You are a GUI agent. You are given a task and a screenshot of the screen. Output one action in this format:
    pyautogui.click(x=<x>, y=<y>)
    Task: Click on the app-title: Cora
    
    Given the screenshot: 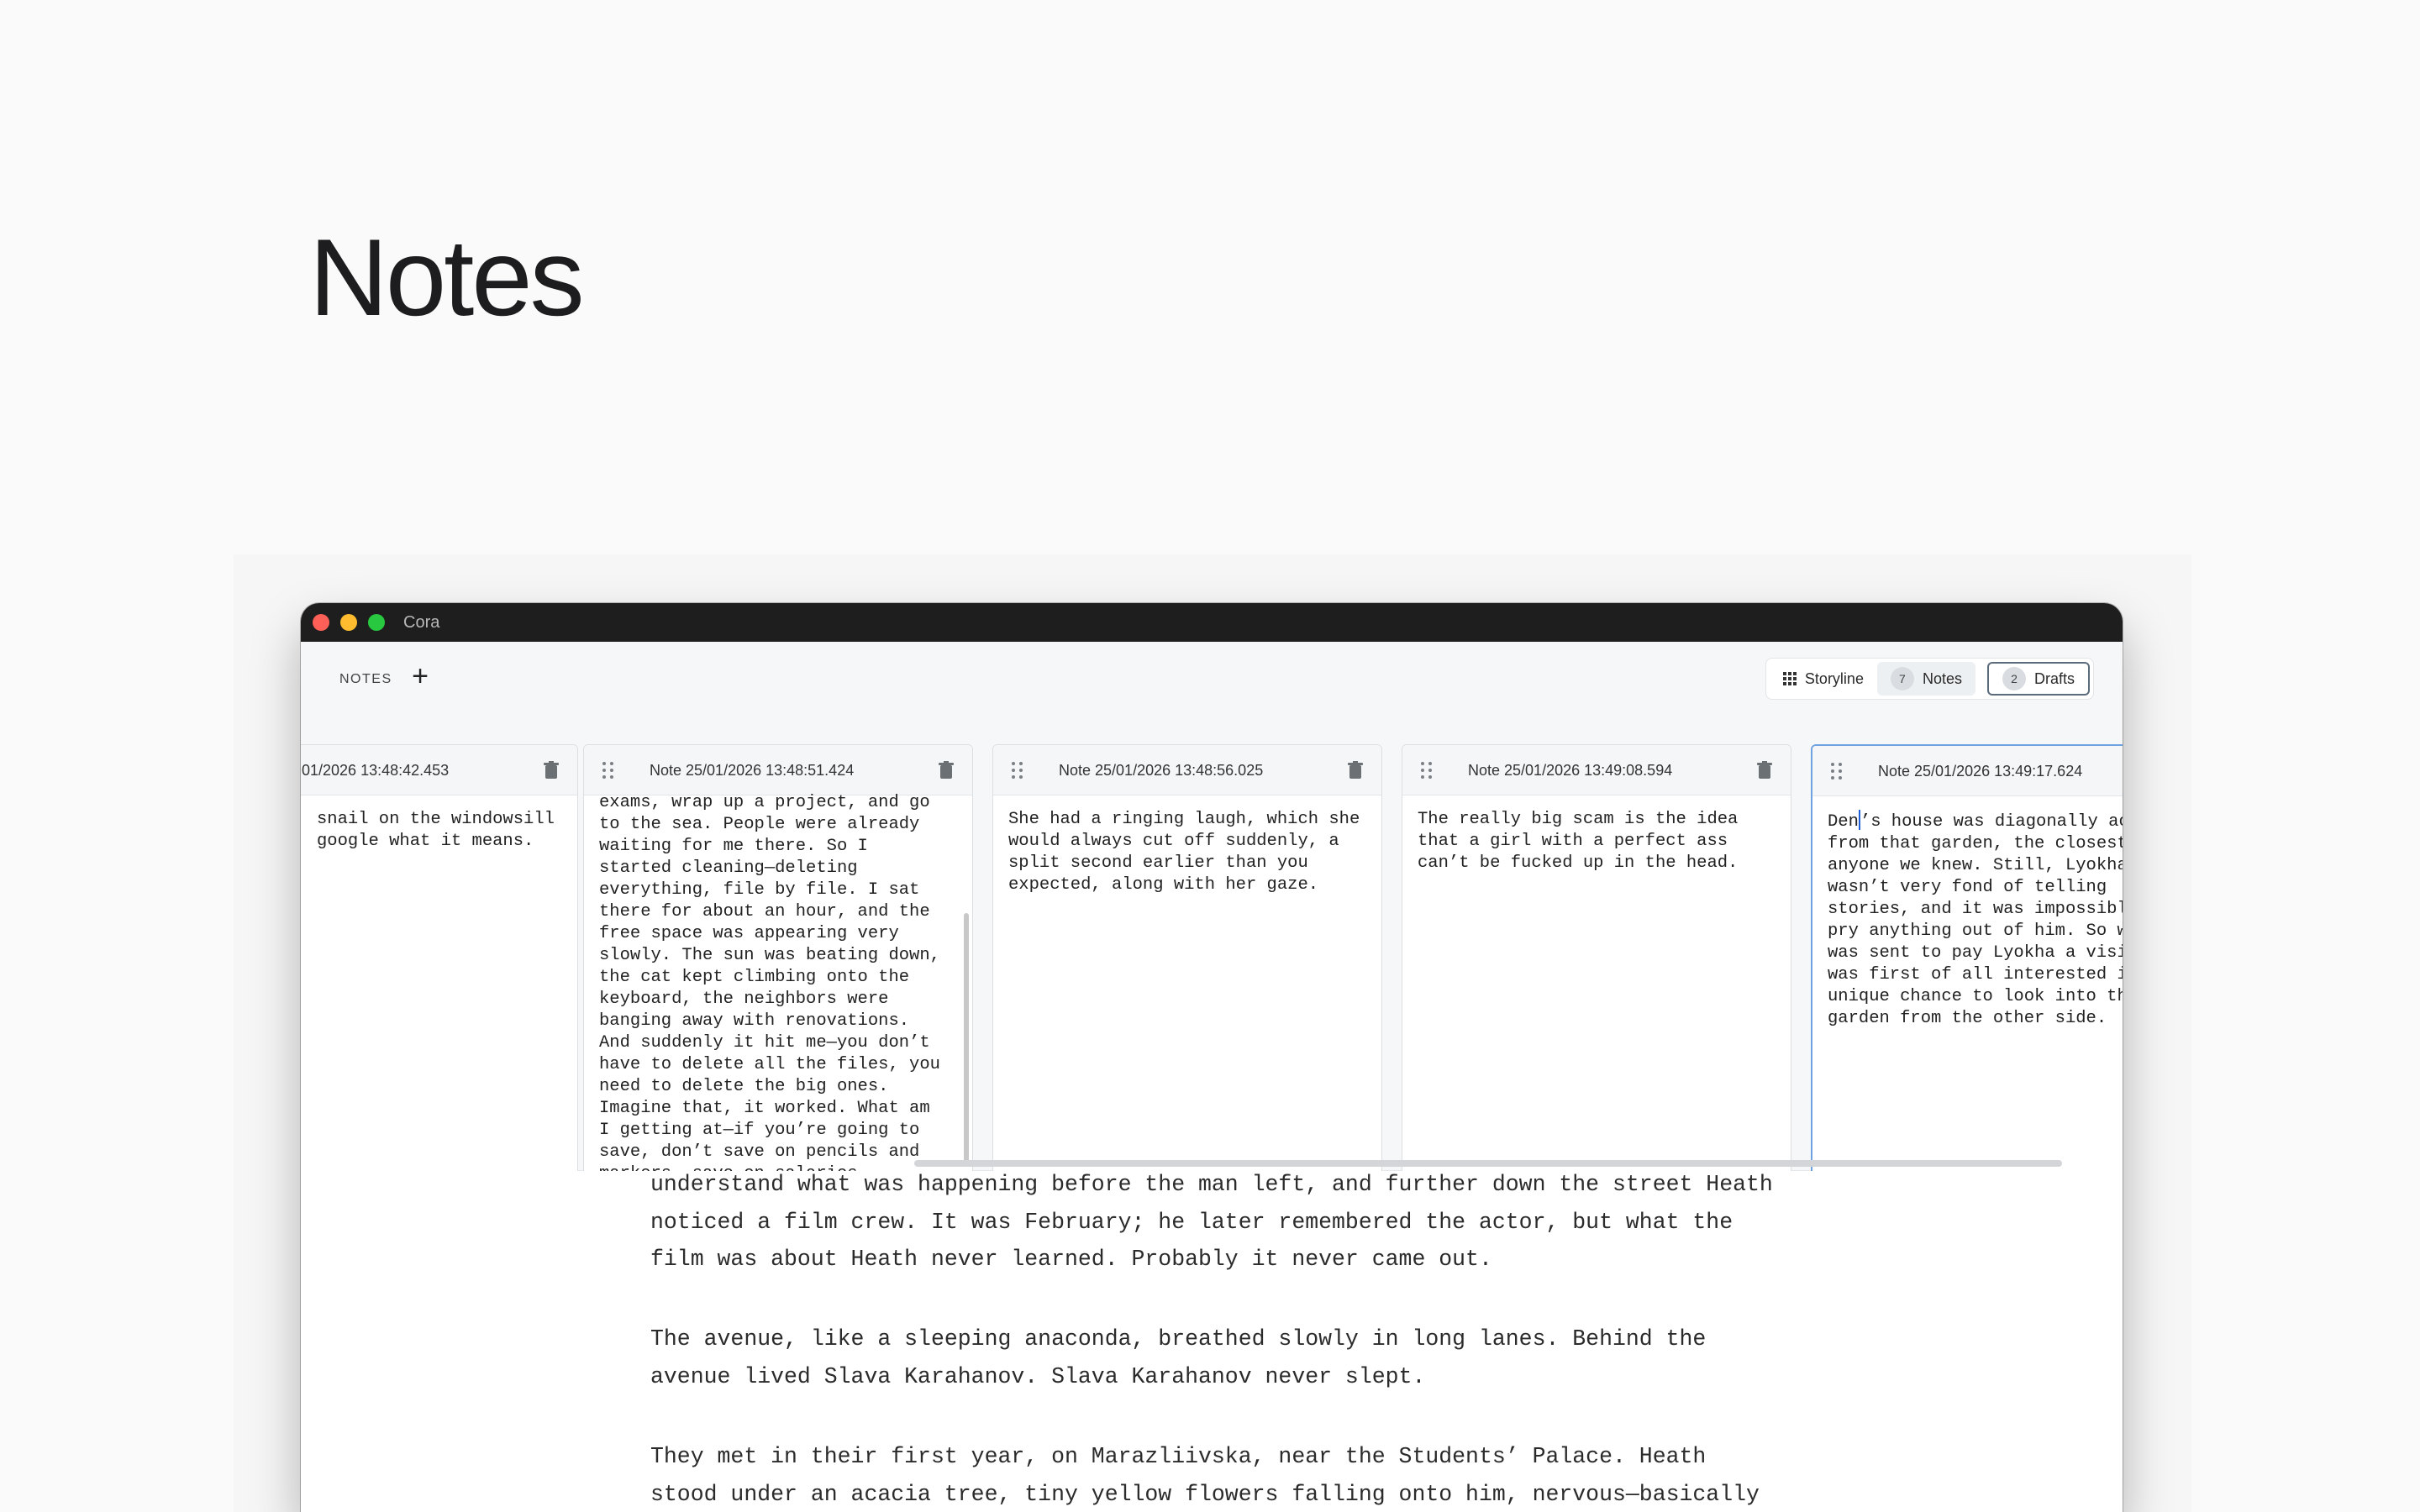 What is the action you would take?
    pyautogui.click(x=421, y=622)
    